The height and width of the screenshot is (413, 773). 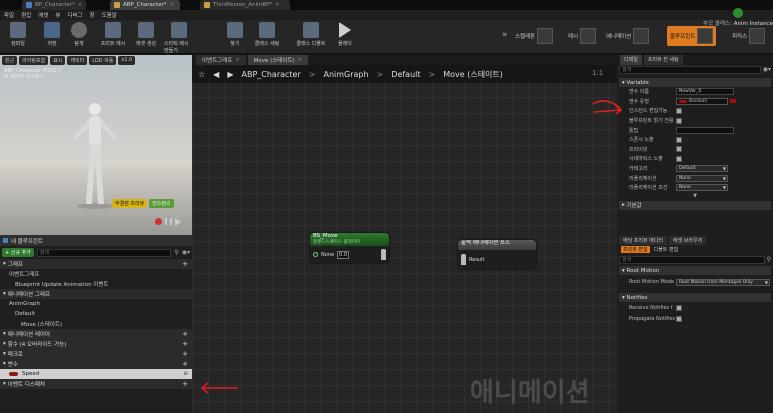 I want to click on doc-tab-bp-character: BP_Character* ×, so click(x=54, y=5).